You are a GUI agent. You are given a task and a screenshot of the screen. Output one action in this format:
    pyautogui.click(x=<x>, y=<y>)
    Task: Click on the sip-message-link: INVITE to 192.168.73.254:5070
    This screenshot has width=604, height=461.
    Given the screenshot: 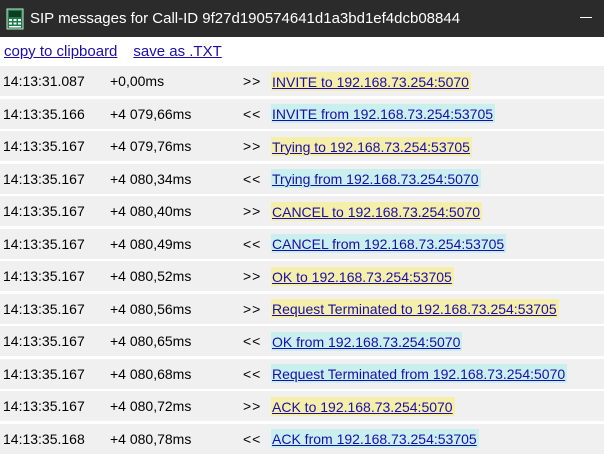 What is the action you would take?
    pyautogui.click(x=371, y=81)
    